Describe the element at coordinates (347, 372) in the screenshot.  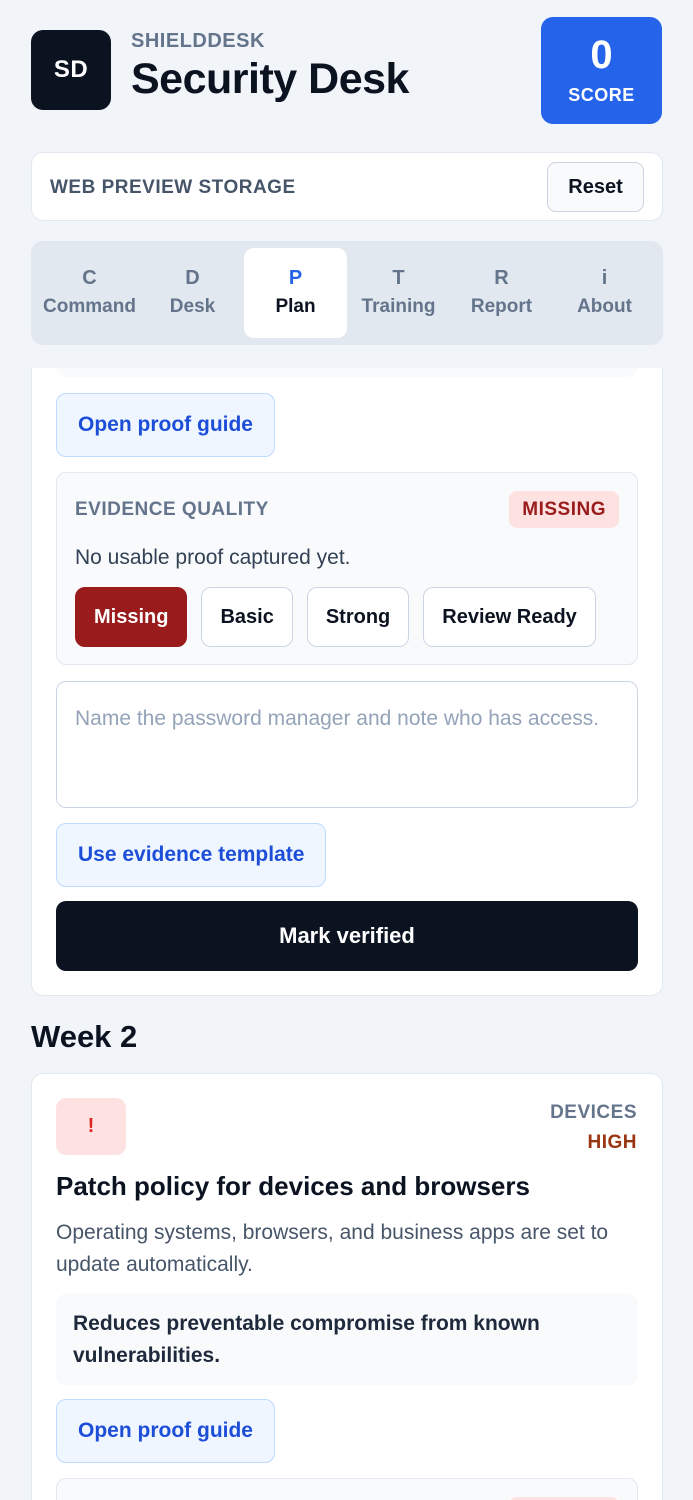
I see `impact-box` at that location.